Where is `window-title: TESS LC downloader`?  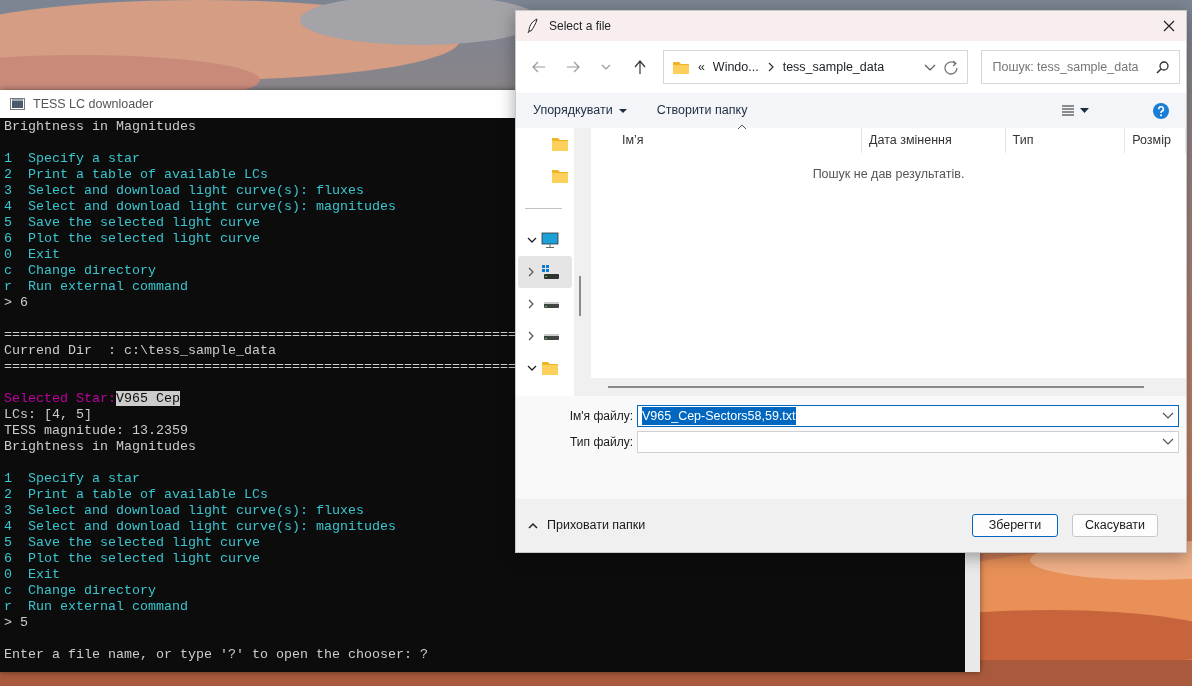
window-title: TESS LC downloader is located at coordinates (93, 104).